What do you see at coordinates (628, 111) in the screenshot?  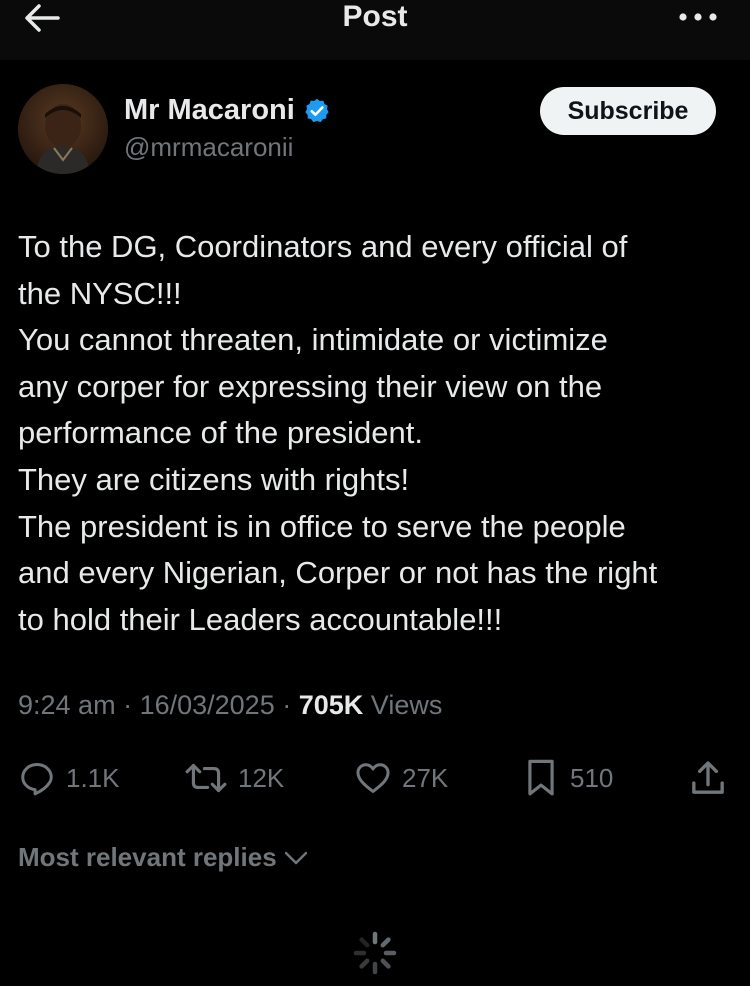 I see `subscribe-button: Subscribe` at bounding box center [628, 111].